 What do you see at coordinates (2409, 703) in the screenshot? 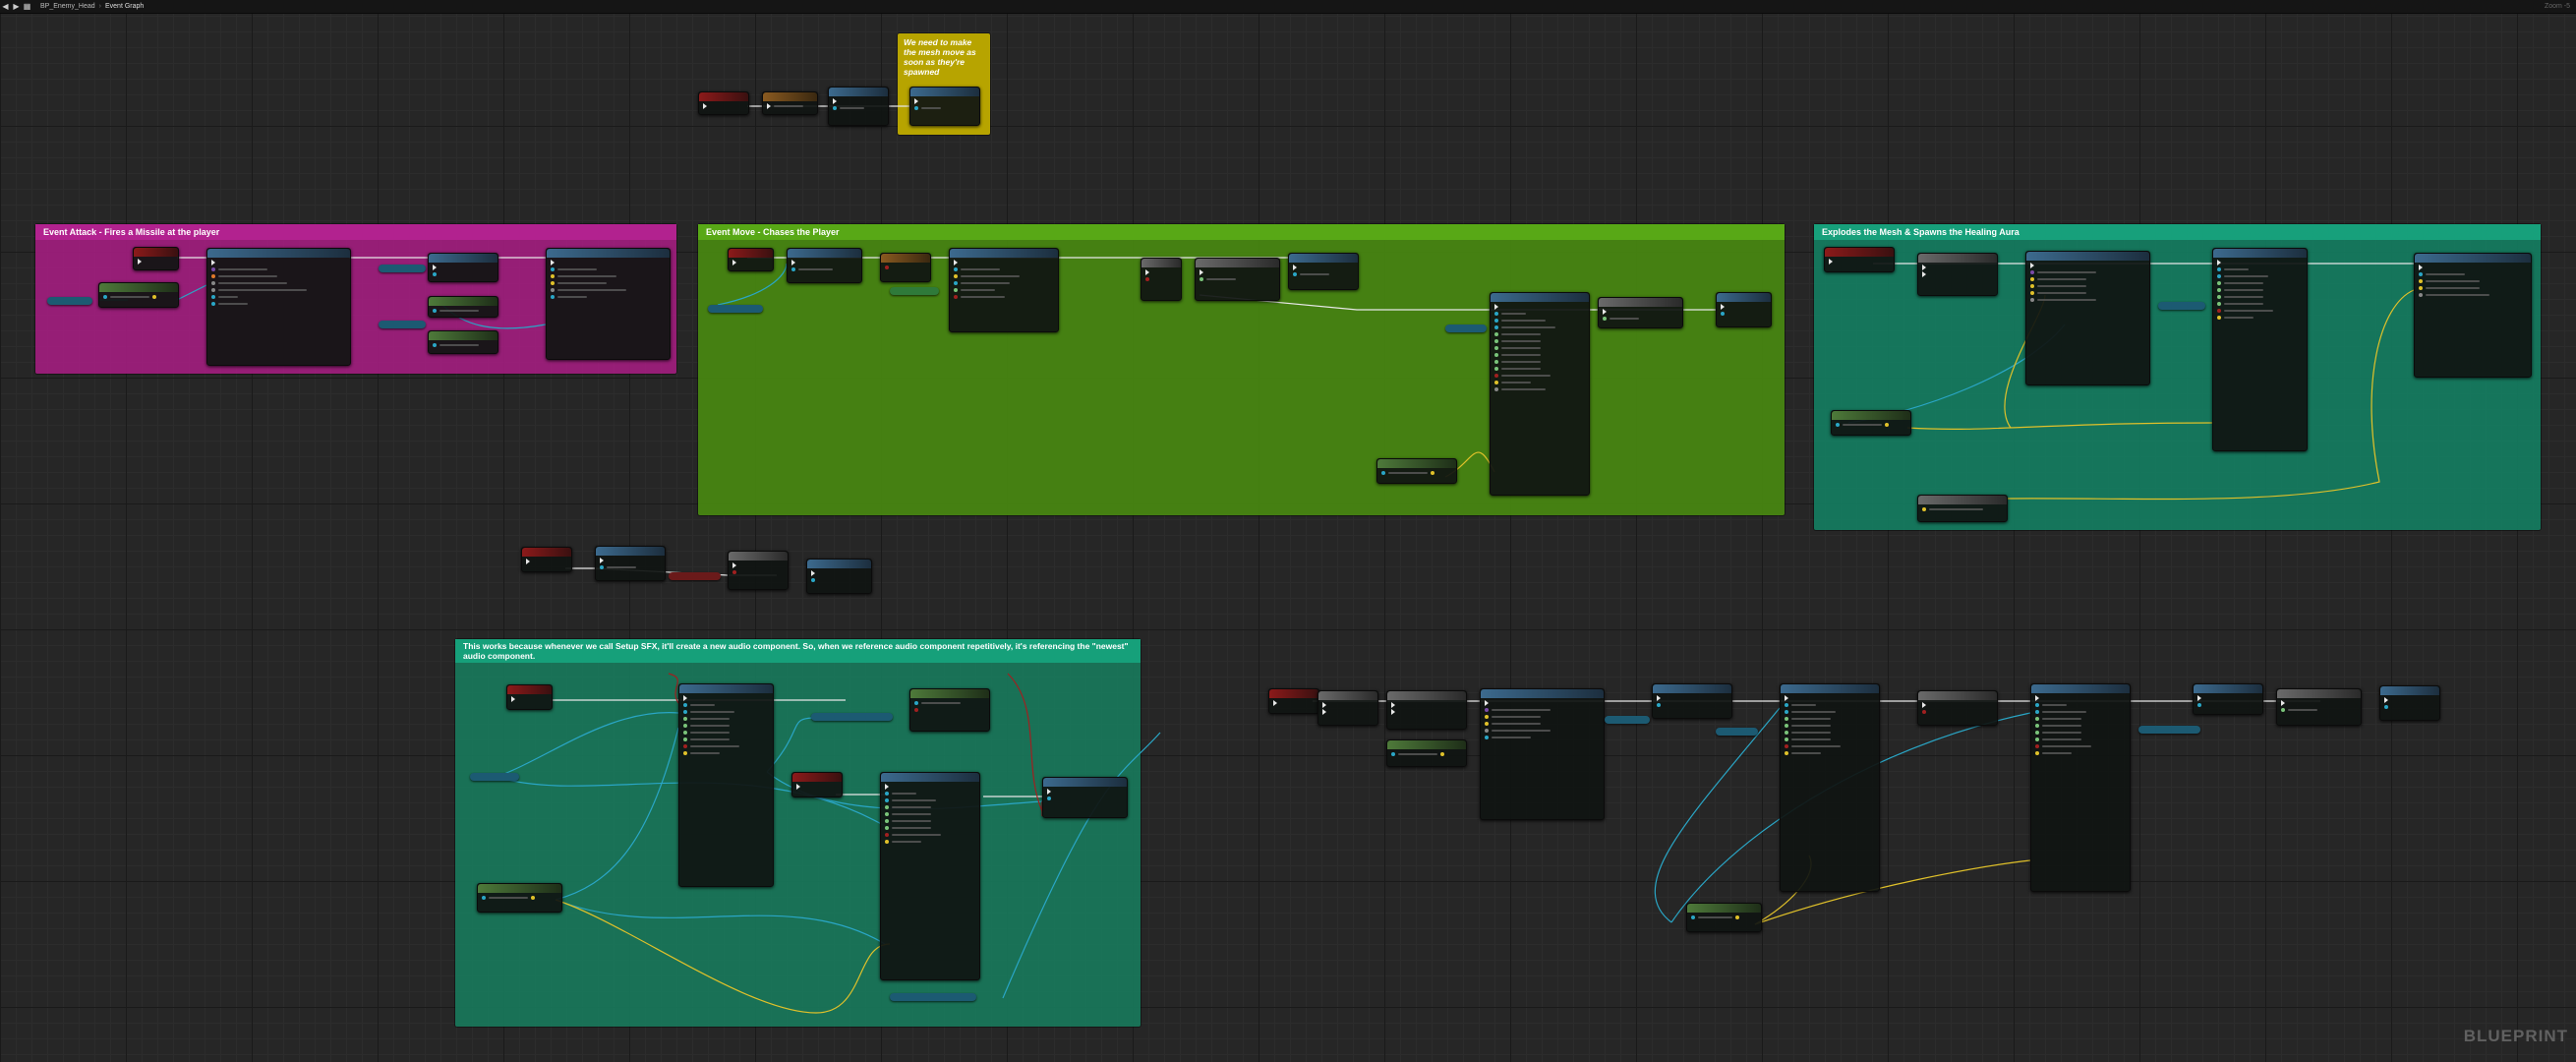
I see `destroy-actor-bottom` at bounding box center [2409, 703].